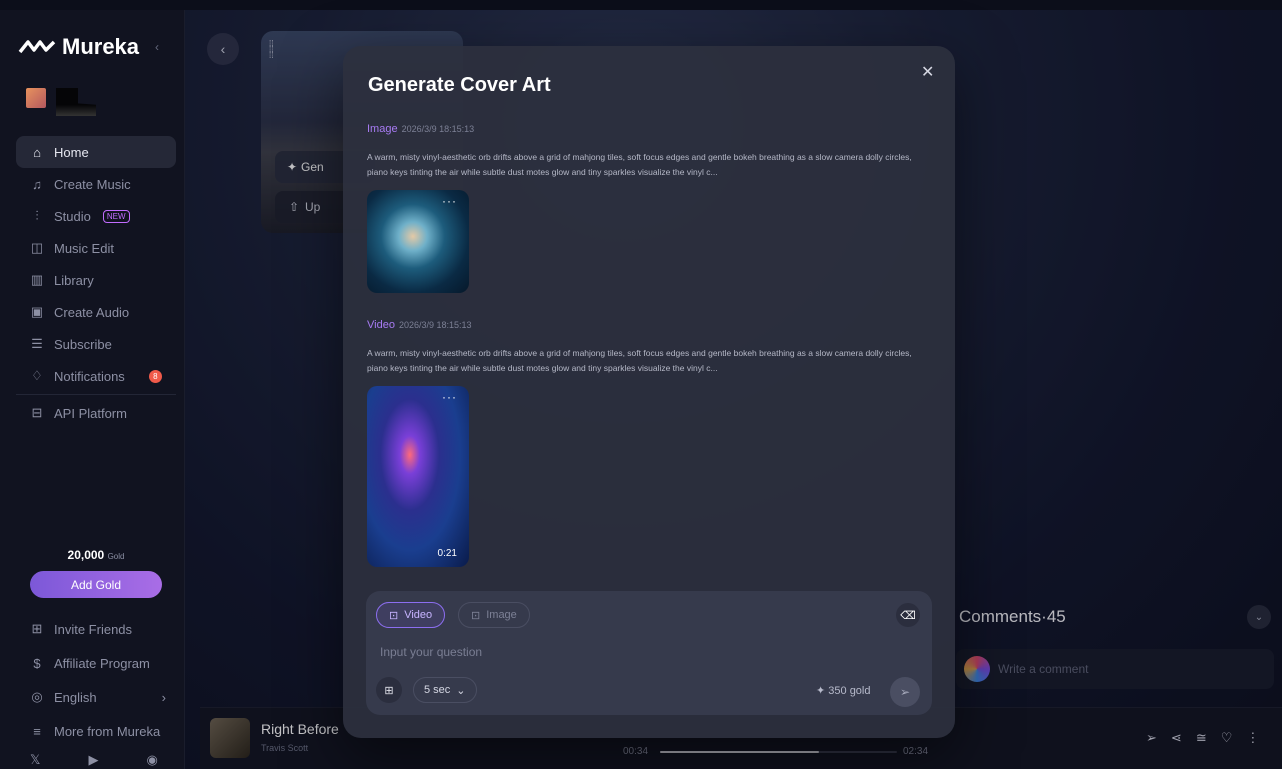  Describe the element at coordinates (101, 46) in the screenshot. I see `logo-text: Mureka` at that location.